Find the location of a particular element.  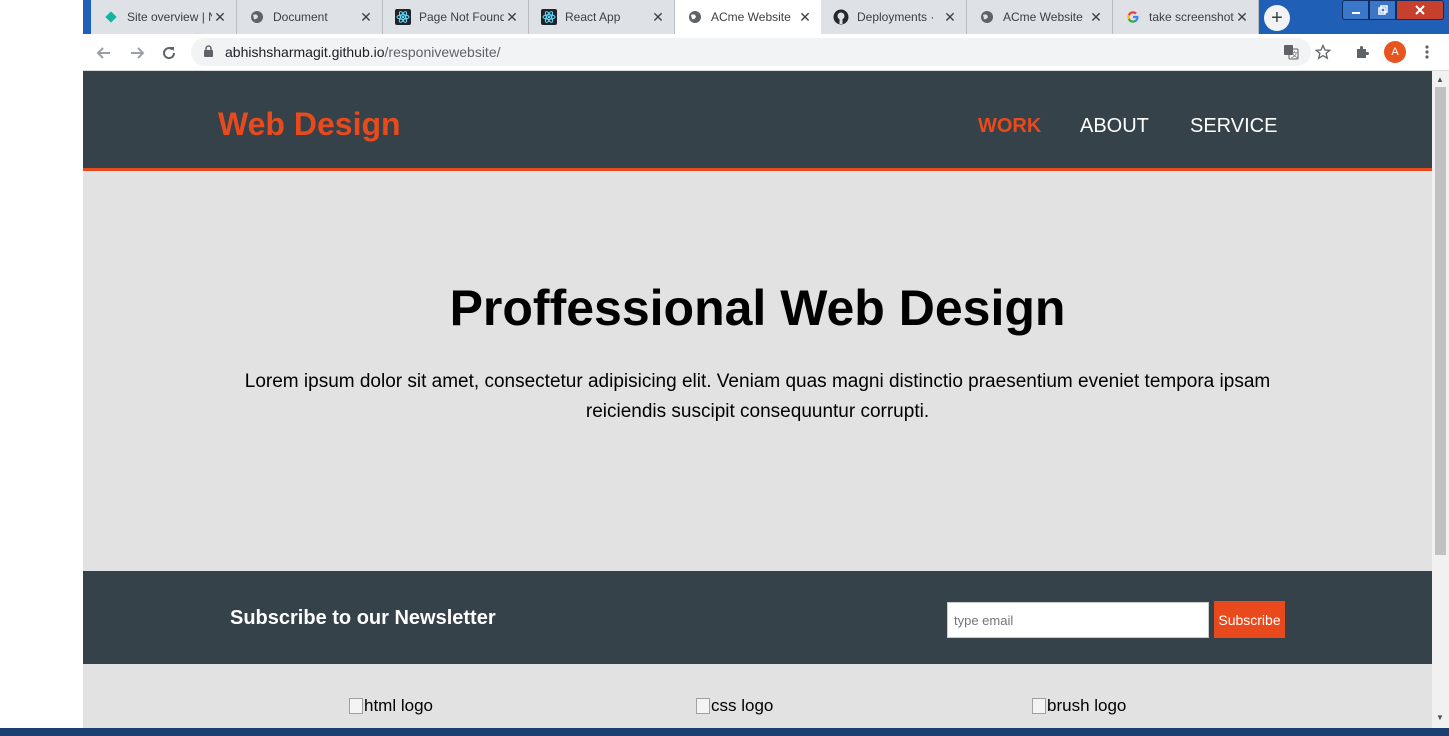

tab-label: Document is located at coordinates (300, 17).